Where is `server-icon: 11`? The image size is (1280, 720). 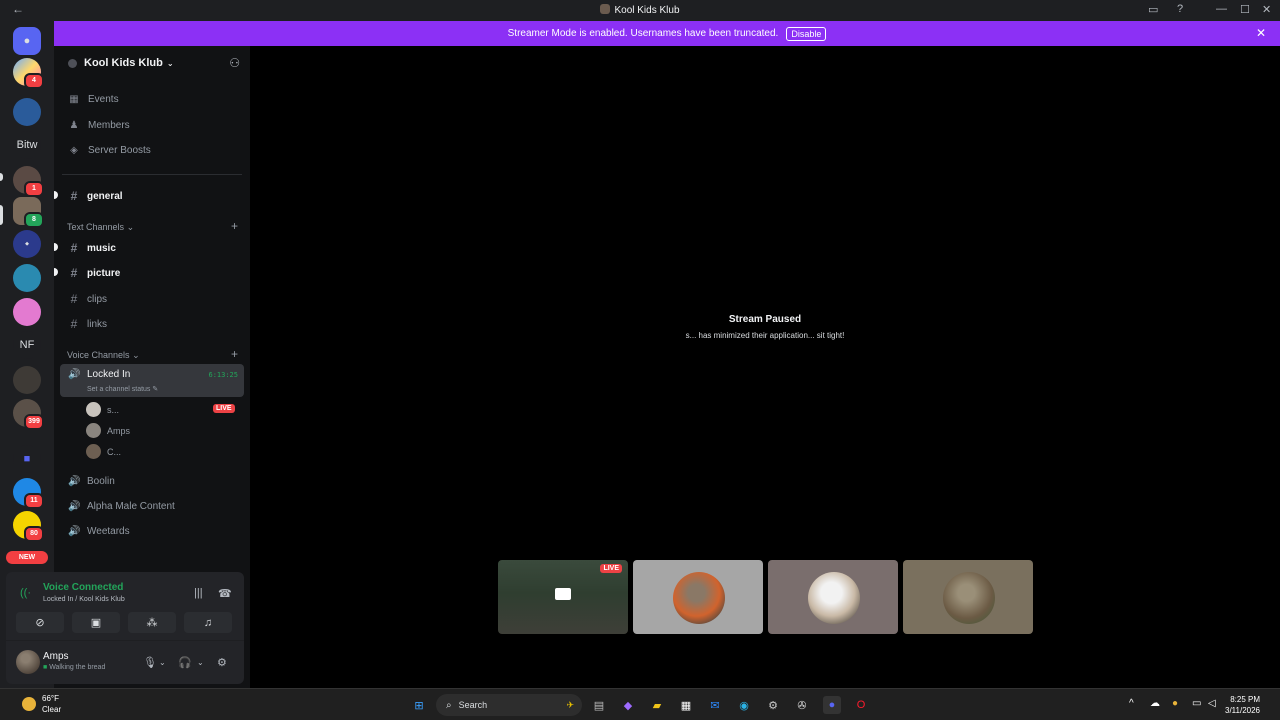
server-icon: 11 is located at coordinates (28, 493).